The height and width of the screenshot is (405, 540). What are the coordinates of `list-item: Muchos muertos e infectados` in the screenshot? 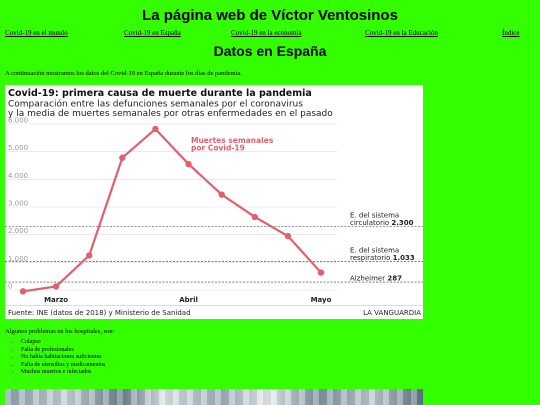 It's located at (63, 373).